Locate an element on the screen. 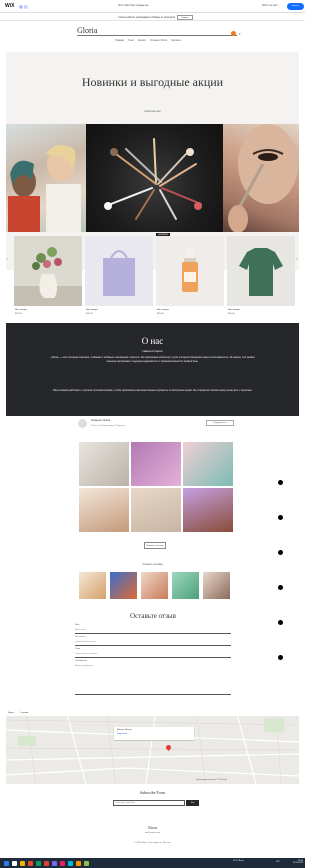 This screenshot has width=320, height=868. file-explorer-icon is located at coordinates (22, 863).